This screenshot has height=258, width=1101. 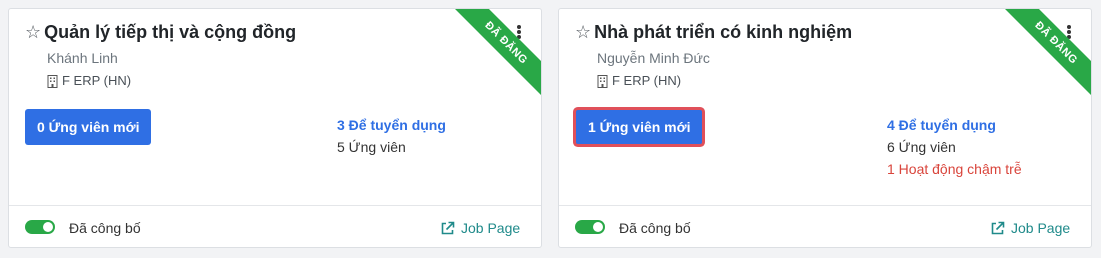 I want to click on job-title-row: ☆ Nhà phát triển có kinh nghiệm, so click(x=713, y=32).